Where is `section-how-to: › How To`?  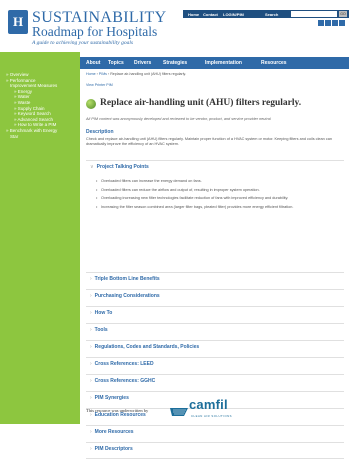 section-how-to: › How To is located at coordinates (215, 314).